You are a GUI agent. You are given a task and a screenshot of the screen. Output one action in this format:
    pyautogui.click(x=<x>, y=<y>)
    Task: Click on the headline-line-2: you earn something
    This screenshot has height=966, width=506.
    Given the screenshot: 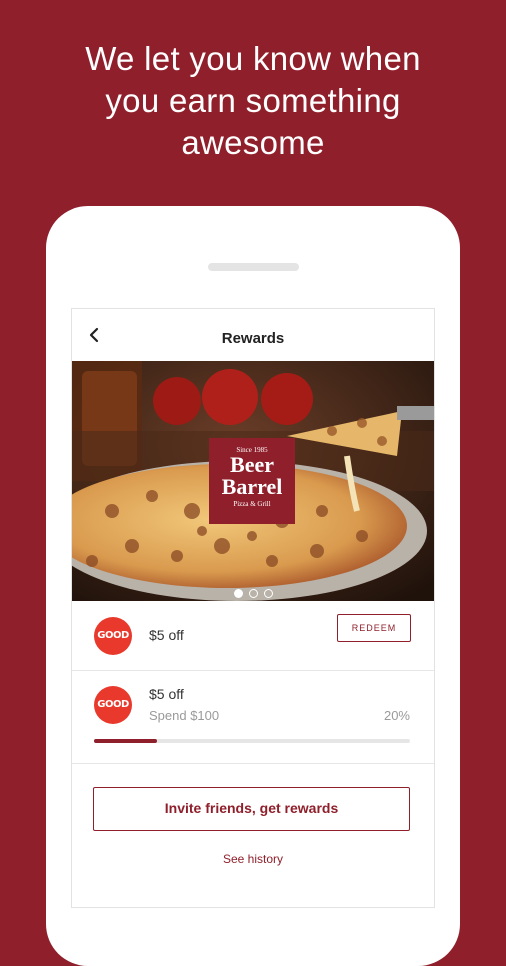 What is the action you would take?
    pyautogui.click(x=253, y=100)
    